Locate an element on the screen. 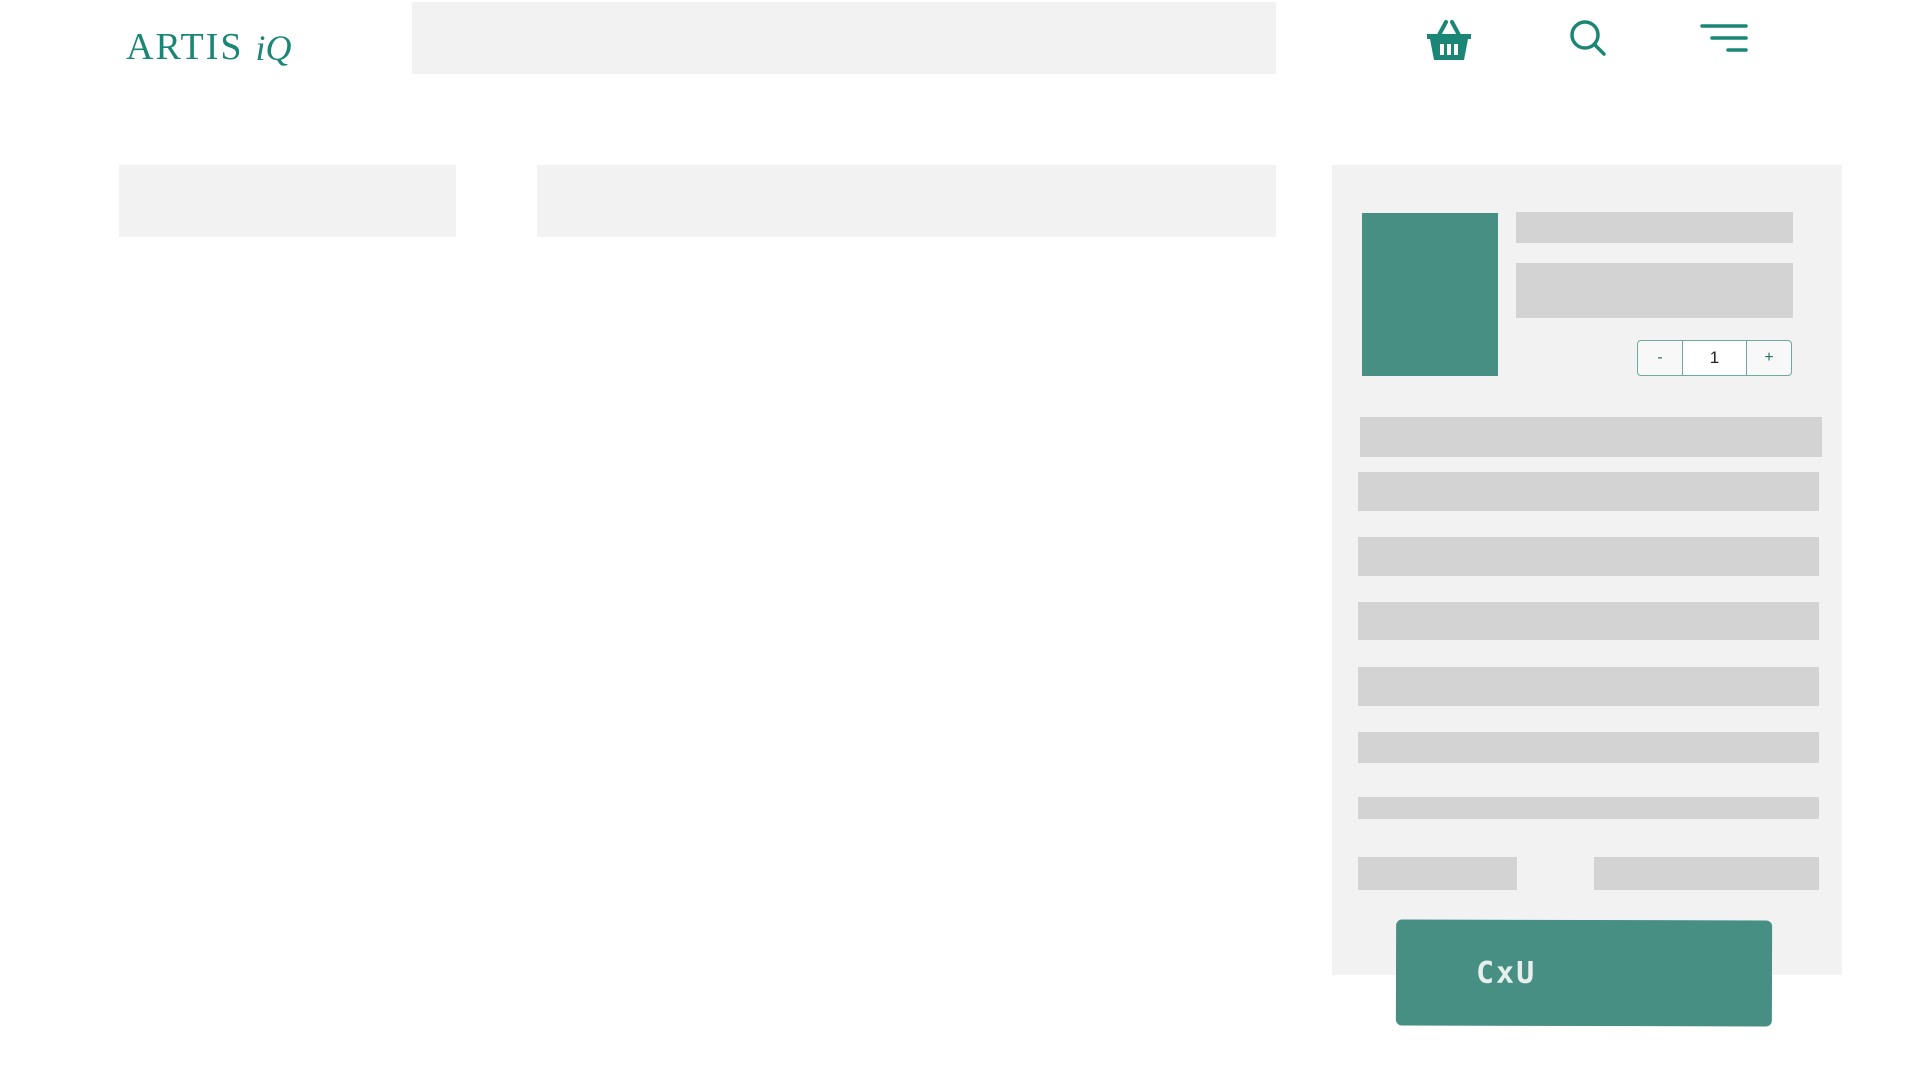 Image resolution: width=1920 pixels, height=1080 pixels. search-icon is located at coordinates (1588, 38).